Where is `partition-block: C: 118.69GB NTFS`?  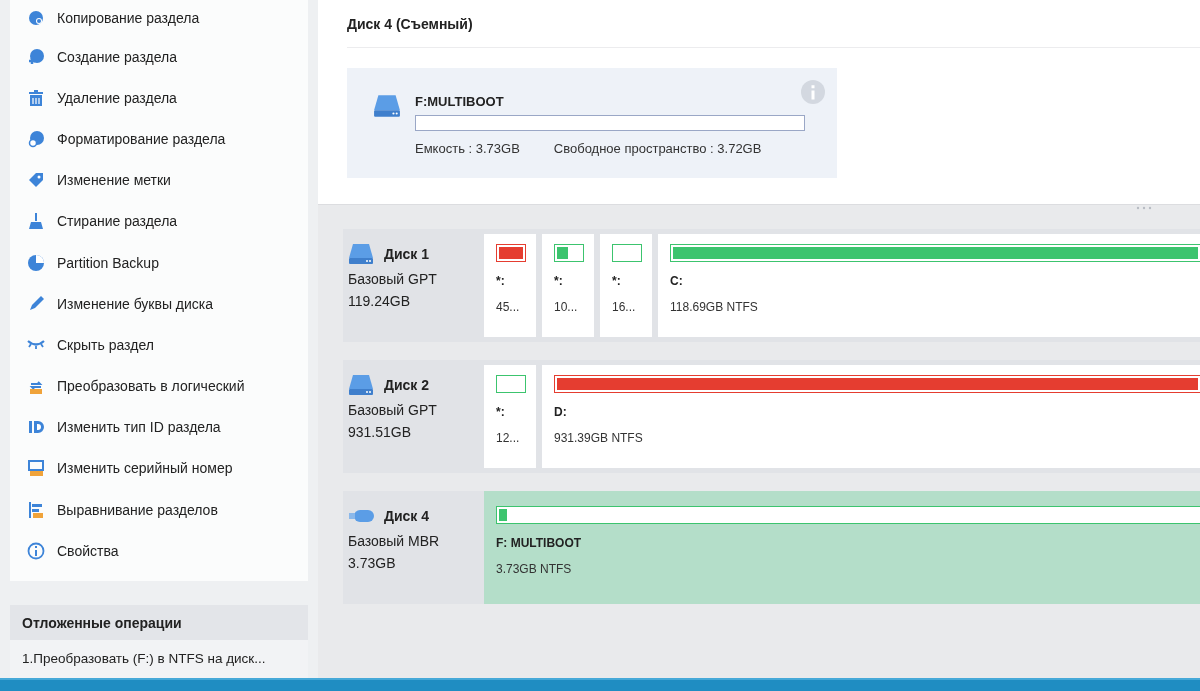
partition-block: C: 118.69GB NTFS is located at coordinates (929, 285).